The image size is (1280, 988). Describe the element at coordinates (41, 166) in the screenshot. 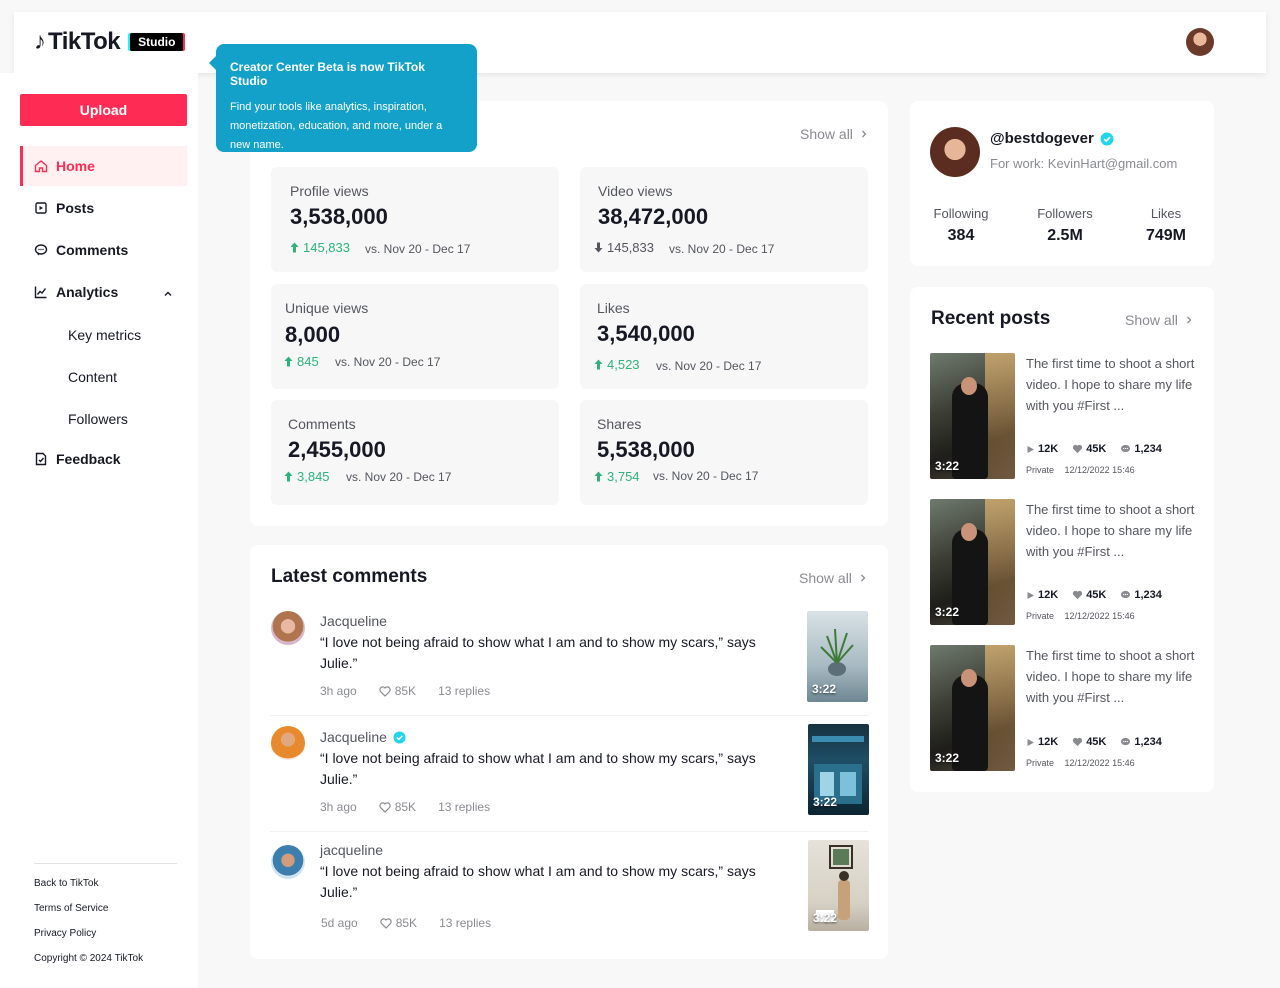

I see `home-icon` at that location.